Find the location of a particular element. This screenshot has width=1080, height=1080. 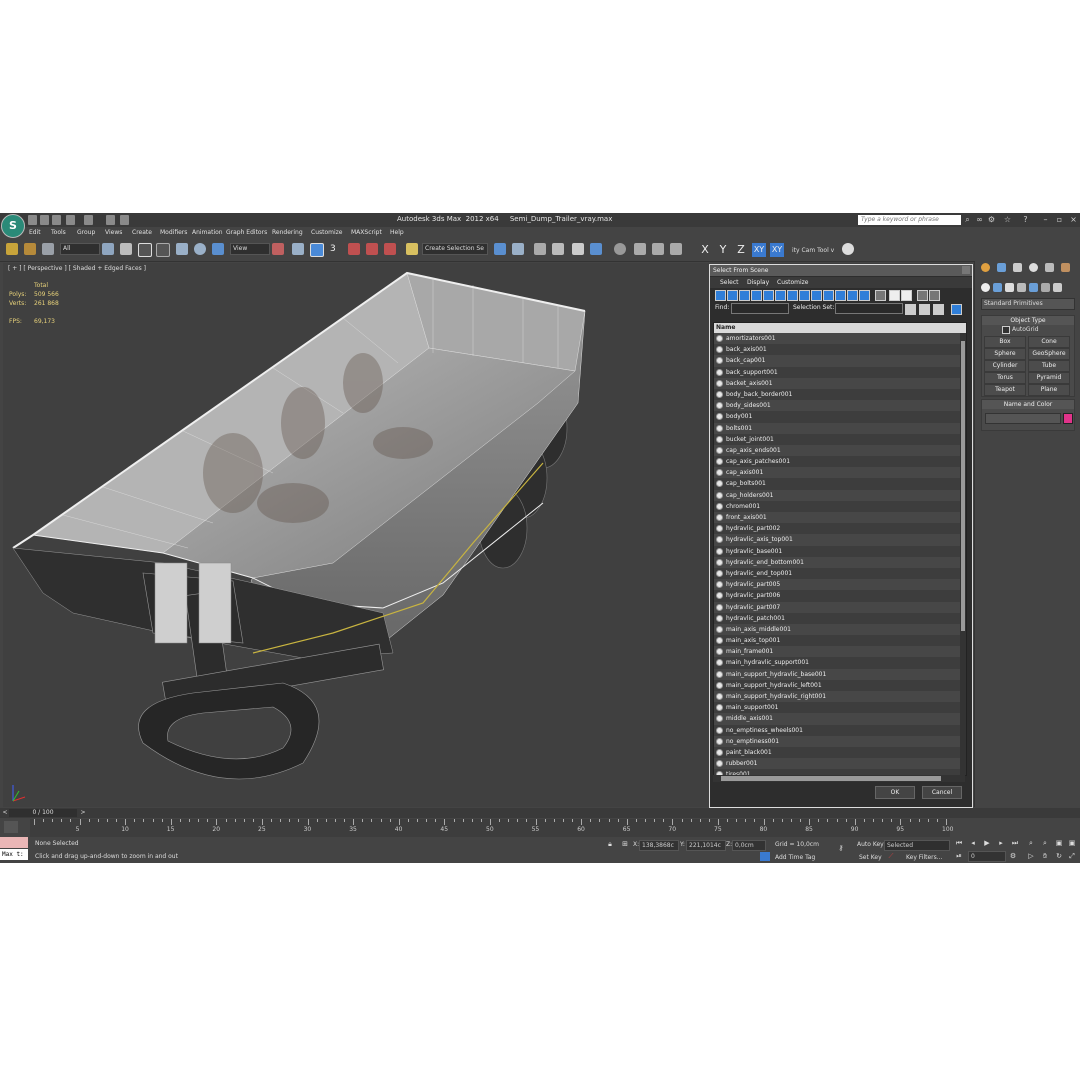

help-search-input: Type a keyword or phrase is located at coordinates (909, 220).